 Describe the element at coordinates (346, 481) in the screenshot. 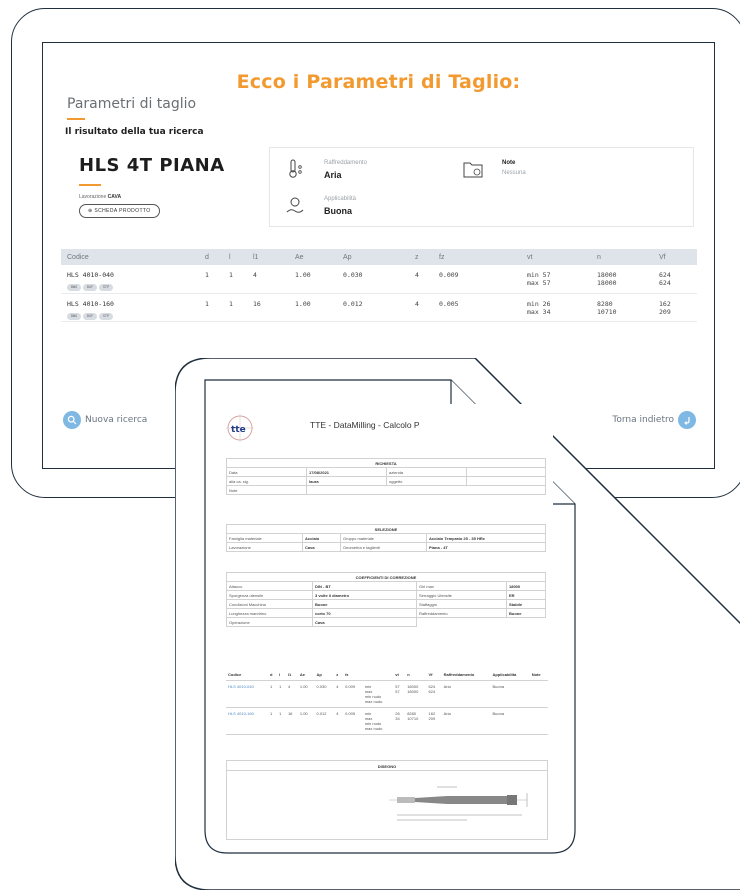

I see `attention-value: laura` at that location.